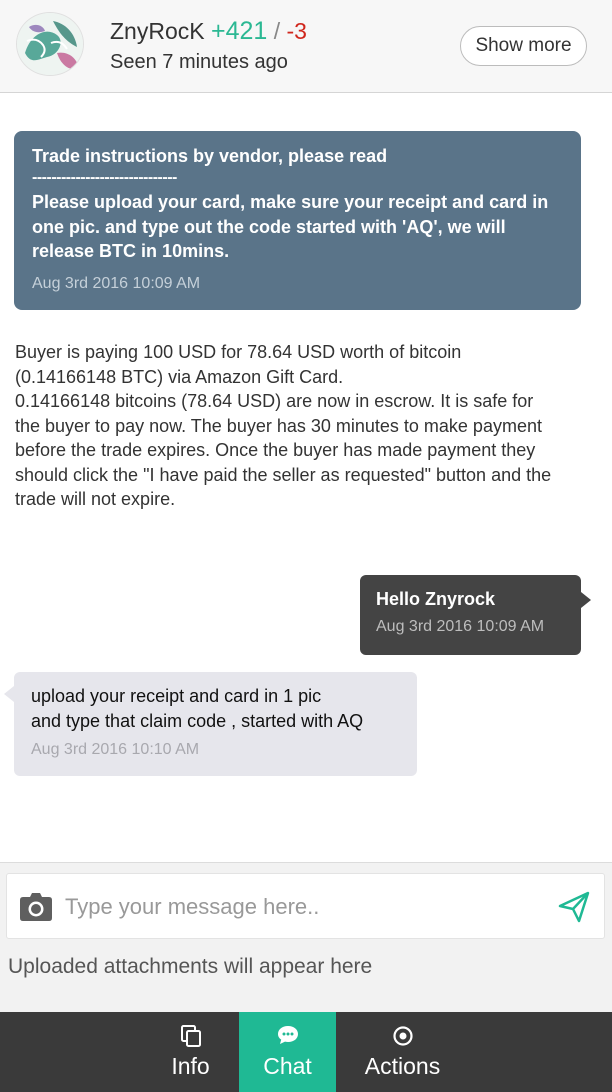  What do you see at coordinates (475, 615) in the screenshot?
I see `outgoing-message: Hello Znyrock Aug 3rd 2016 10:09 AM` at bounding box center [475, 615].